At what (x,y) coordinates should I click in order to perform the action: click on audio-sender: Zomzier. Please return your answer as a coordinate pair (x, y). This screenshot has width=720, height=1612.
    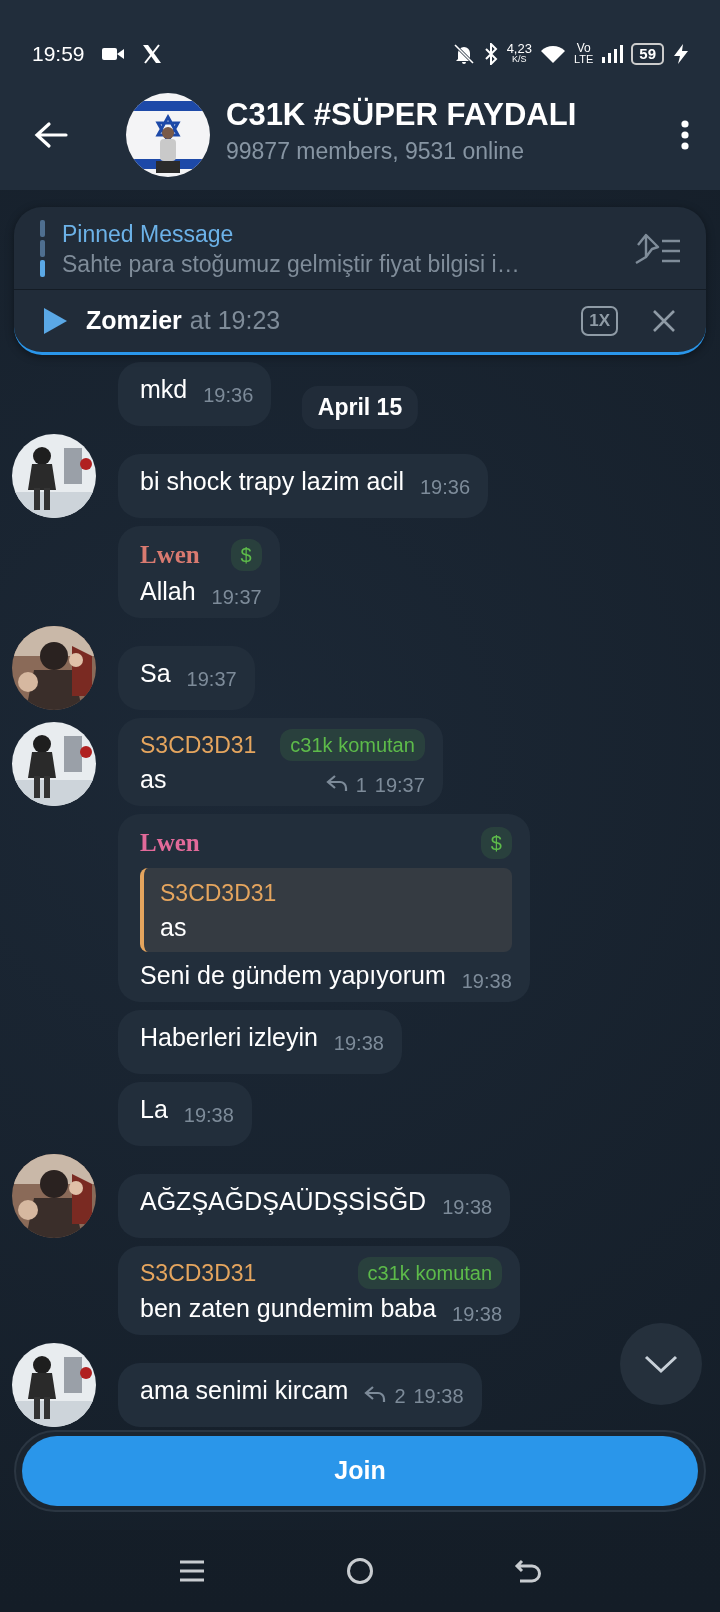
    Looking at the image, I should click on (134, 320).